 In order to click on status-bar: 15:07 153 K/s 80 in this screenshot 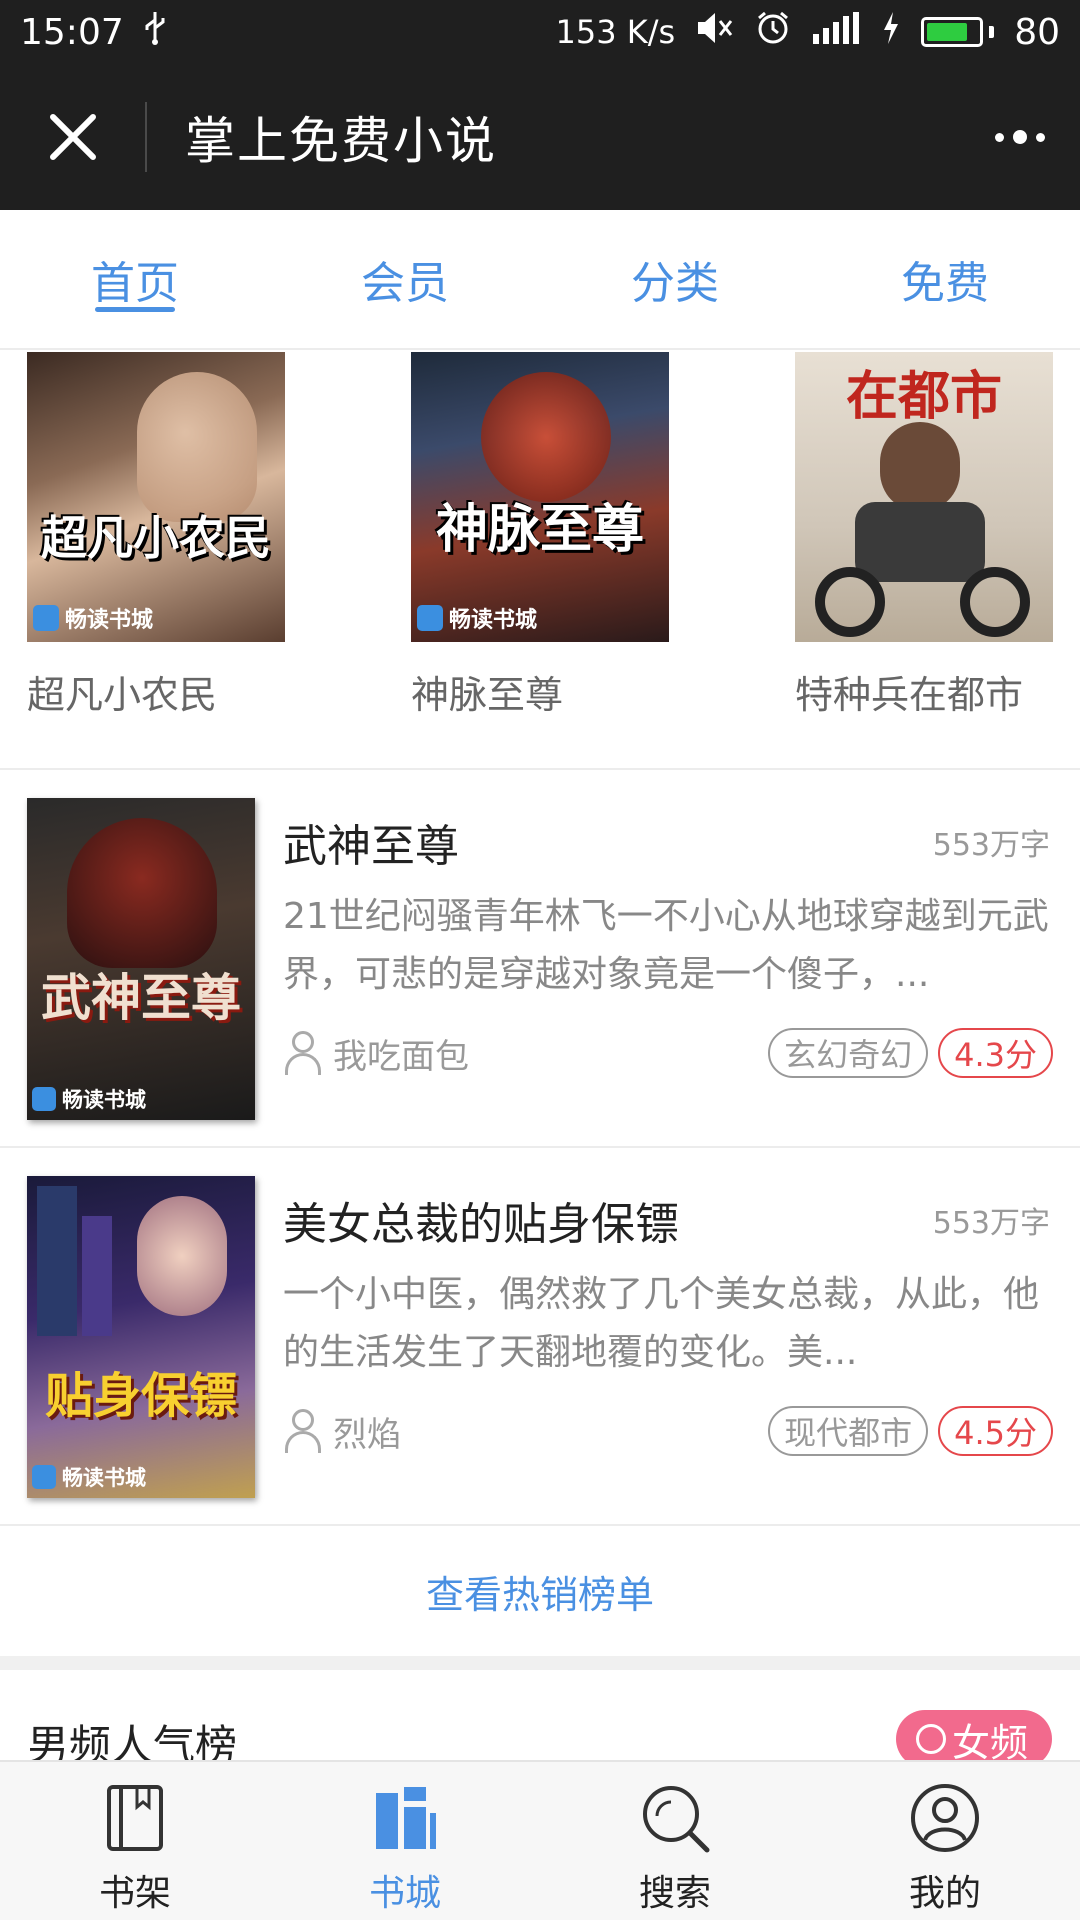, I will do `click(540, 32)`.